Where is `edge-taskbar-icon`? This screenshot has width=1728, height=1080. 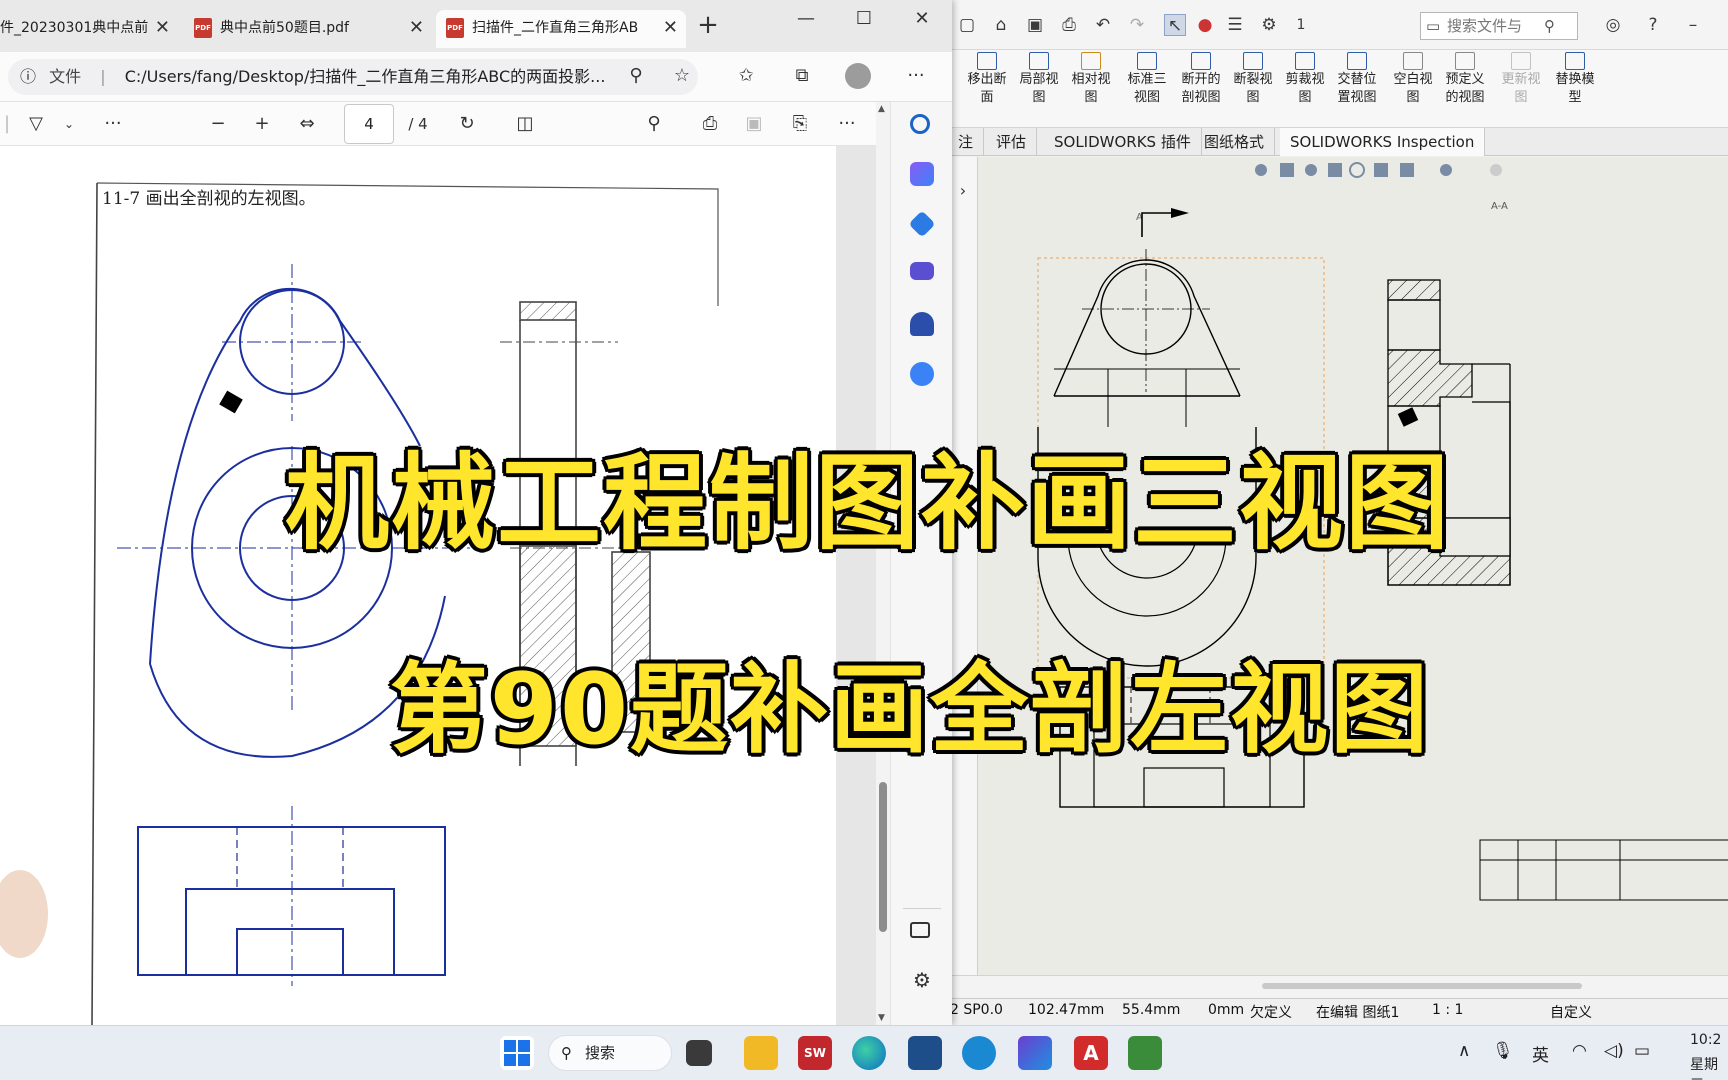 edge-taskbar-icon is located at coordinates (869, 1053).